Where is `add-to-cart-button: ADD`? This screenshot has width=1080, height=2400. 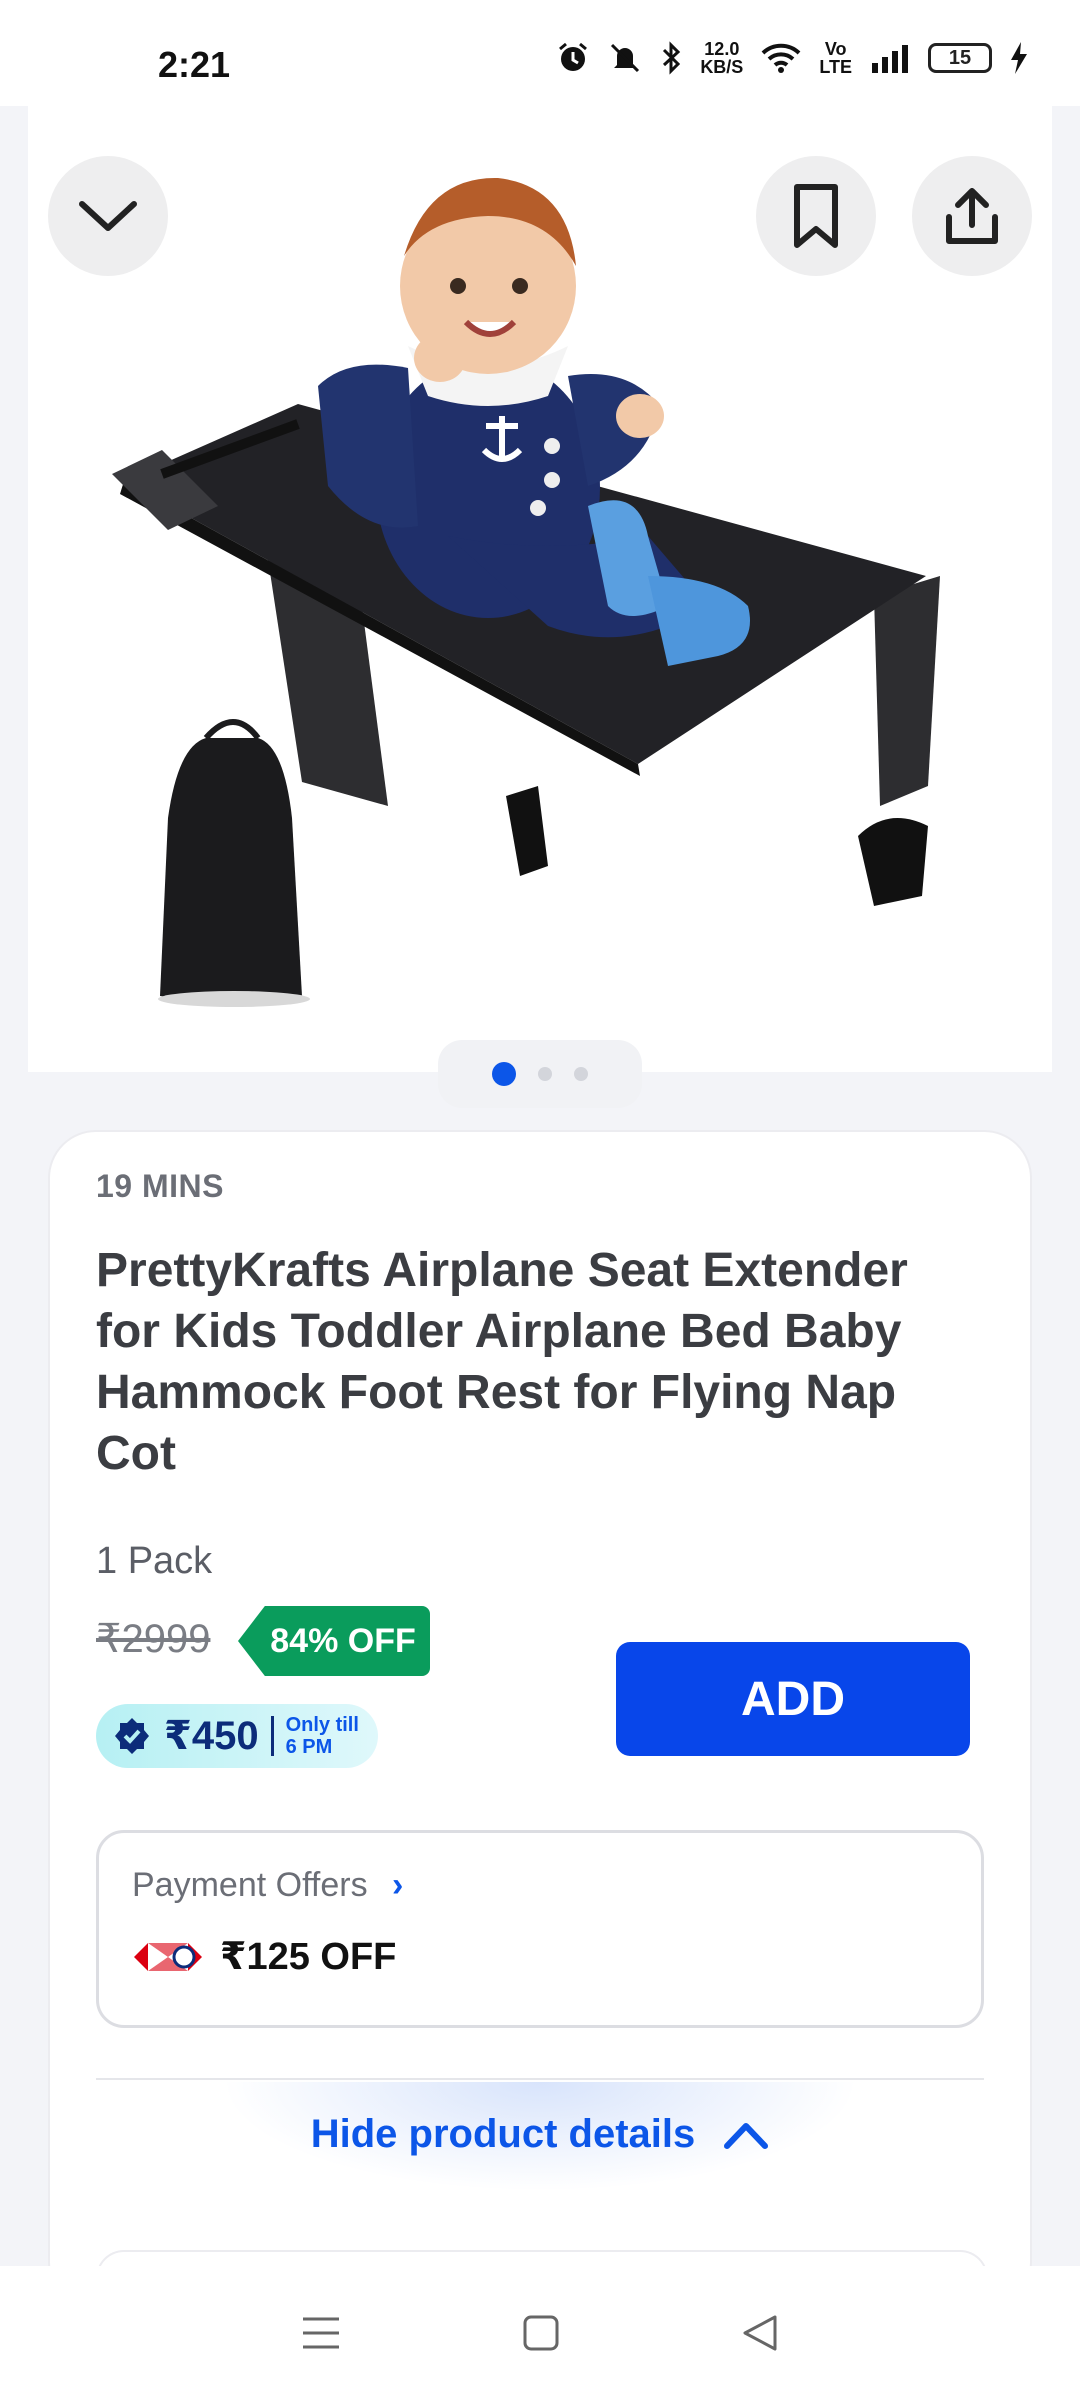
add-to-cart-button: ADD is located at coordinates (793, 1699).